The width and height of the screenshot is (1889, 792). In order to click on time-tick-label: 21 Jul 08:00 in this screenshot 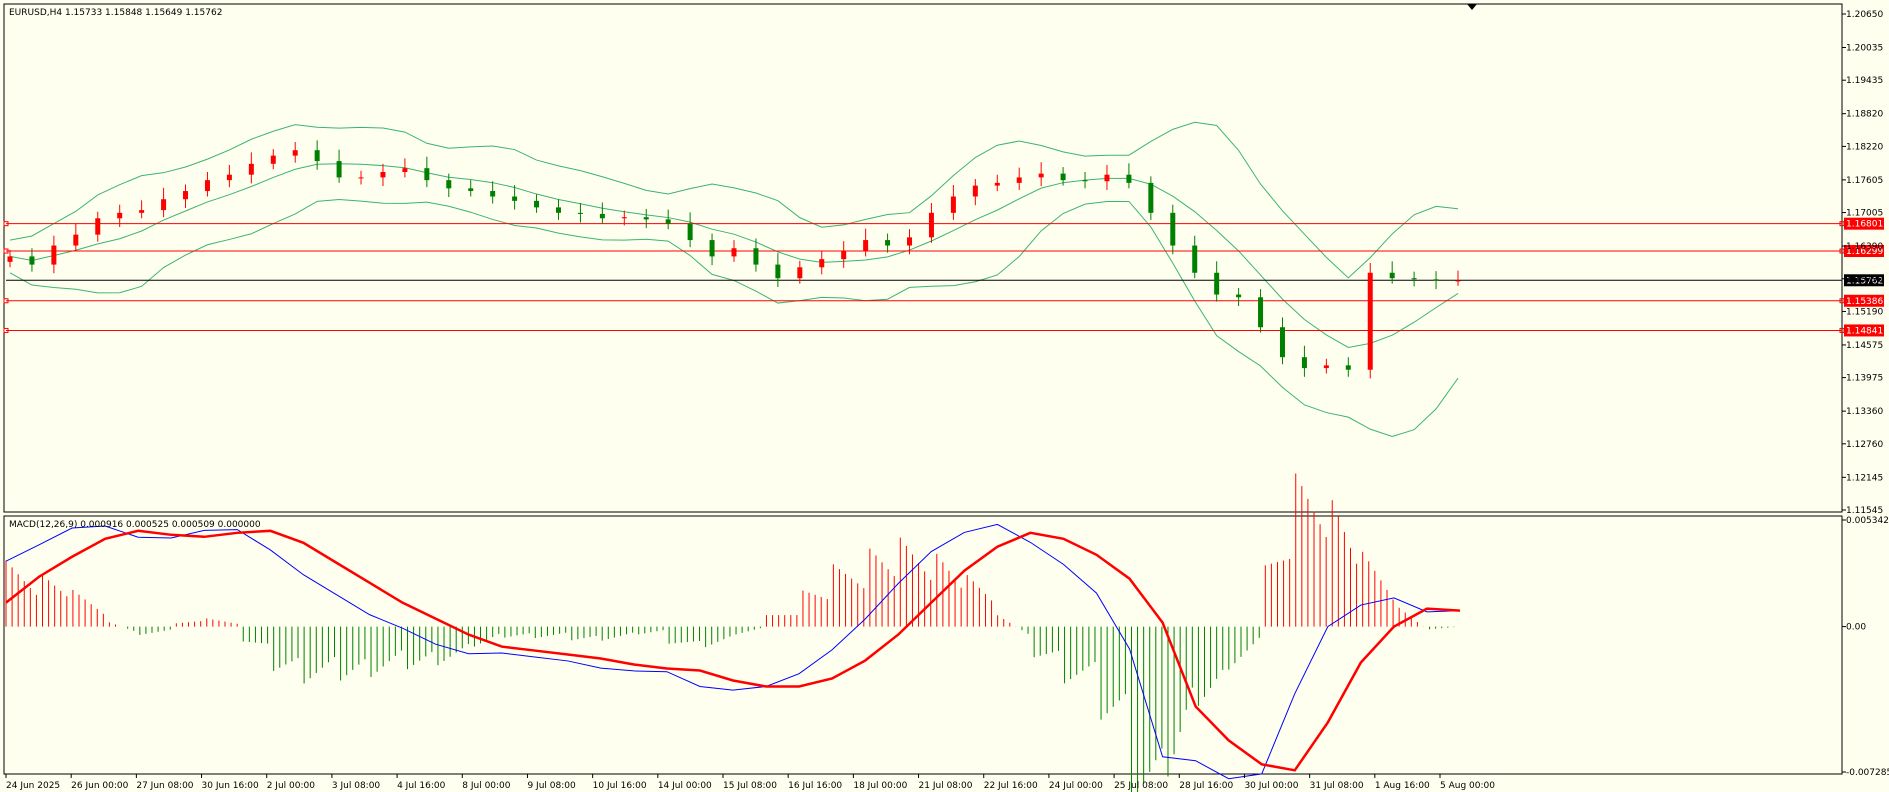, I will do `click(946, 786)`.